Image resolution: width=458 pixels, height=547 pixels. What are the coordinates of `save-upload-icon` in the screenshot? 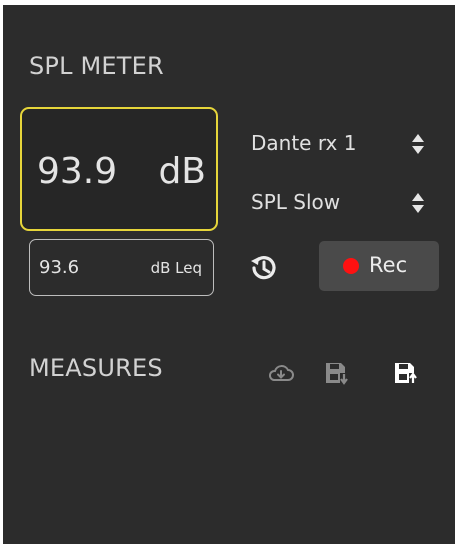 It's located at (405, 373).